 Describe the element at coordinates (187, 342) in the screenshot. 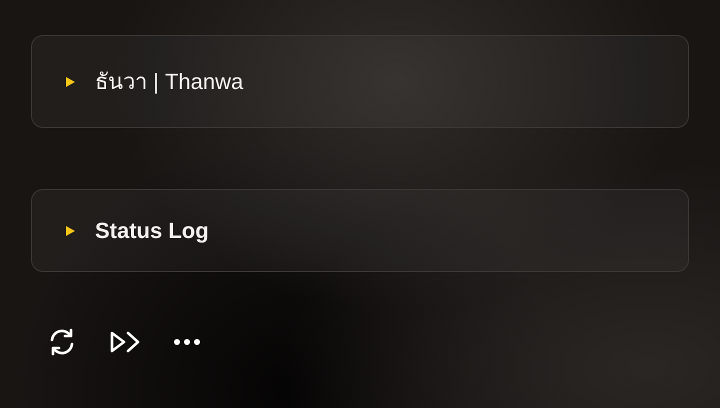

I see `more-icon` at that location.